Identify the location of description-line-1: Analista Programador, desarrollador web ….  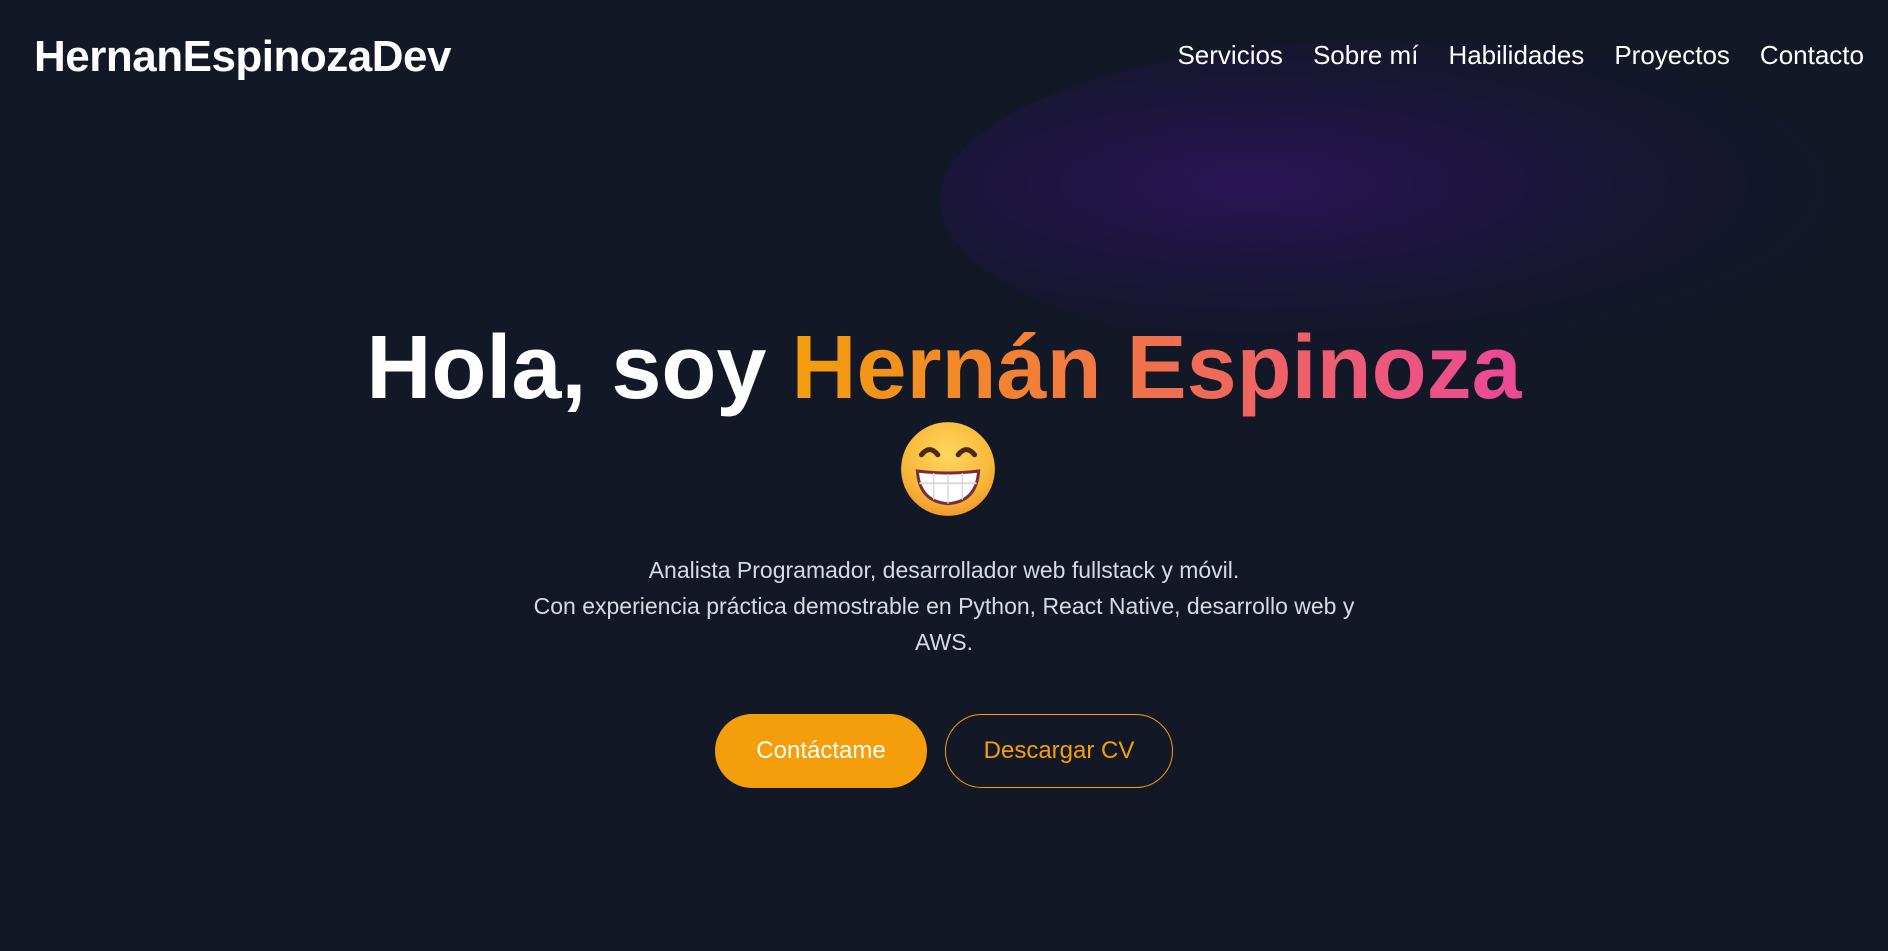
(944, 570).